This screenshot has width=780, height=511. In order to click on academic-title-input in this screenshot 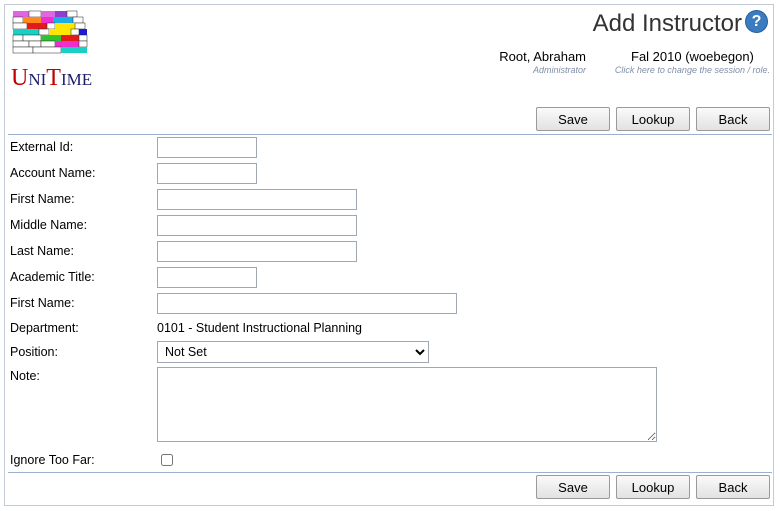, I will do `click(207, 277)`.